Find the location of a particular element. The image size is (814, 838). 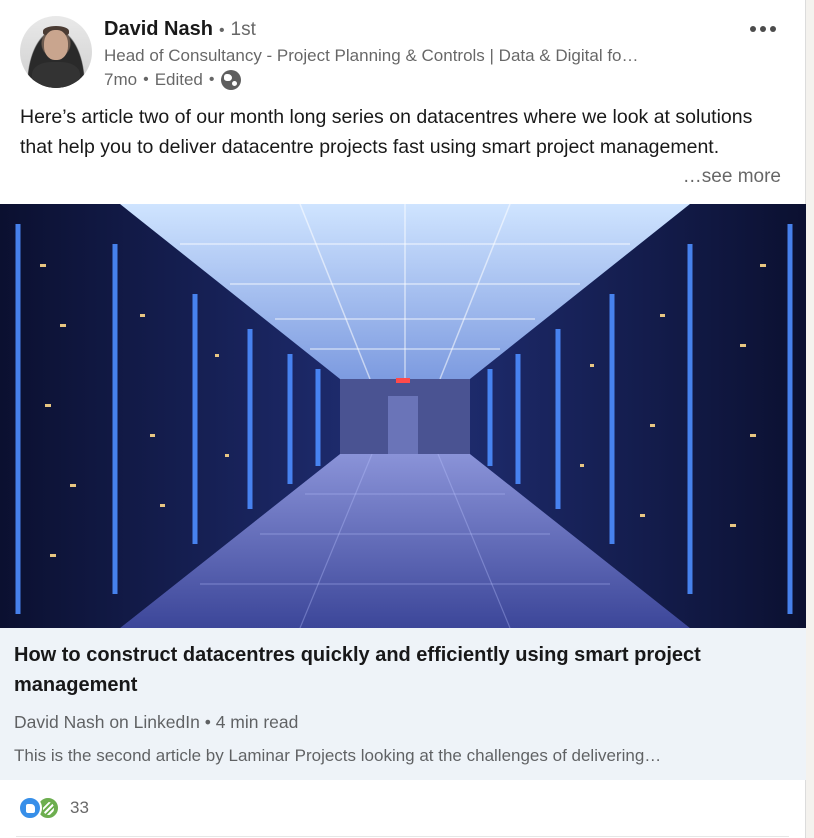

edited-label: Edited is located at coordinates (178, 79).